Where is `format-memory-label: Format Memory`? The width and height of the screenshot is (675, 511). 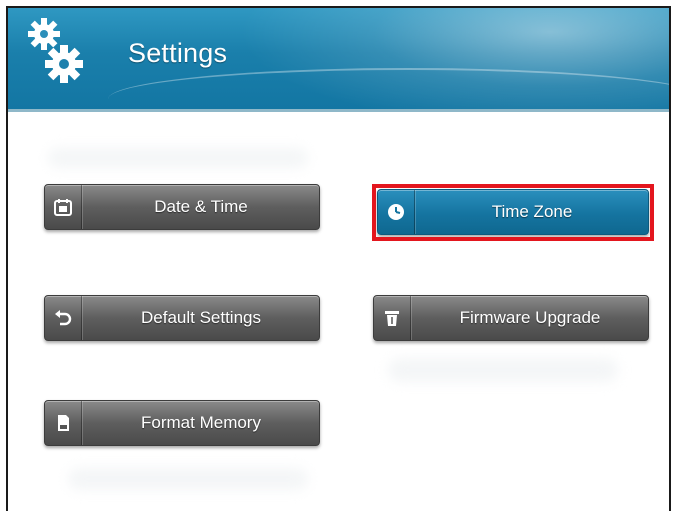 format-memory-label: Format Memory is located at coordinates (201, 422).